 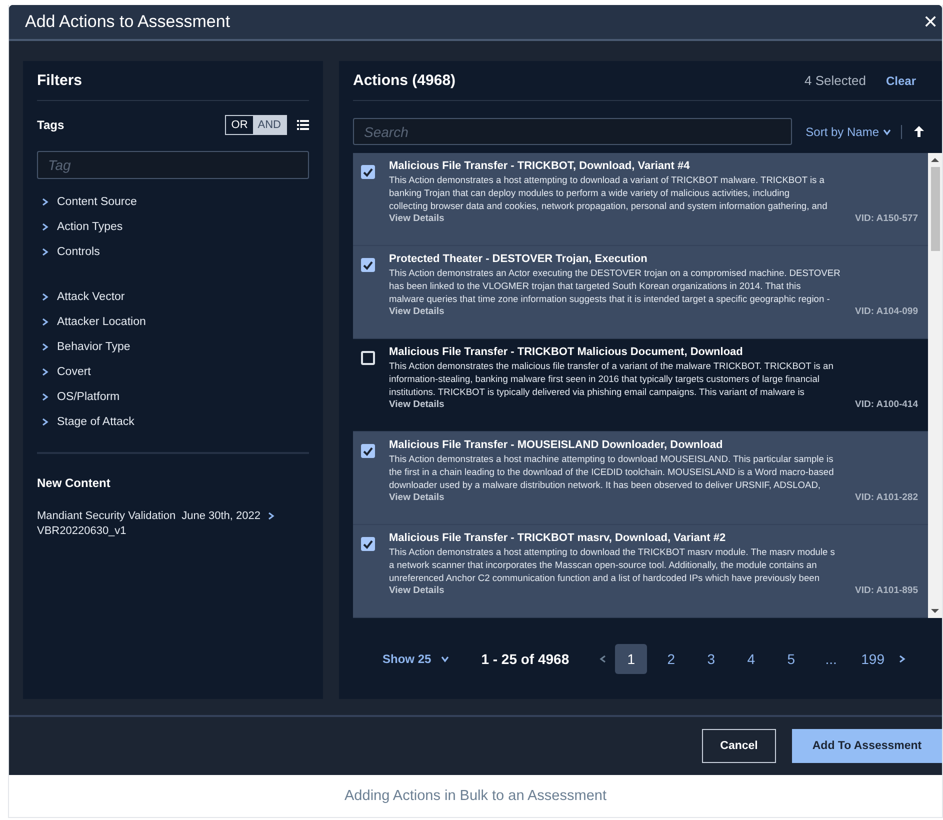 What do you see at coordinates (612, 552) in the screenshot?
I see `action-description: This Action demonstrates a host attempting to download the TRICKBOT masrv module. The masrv module s` at bounding box center [612, 552].